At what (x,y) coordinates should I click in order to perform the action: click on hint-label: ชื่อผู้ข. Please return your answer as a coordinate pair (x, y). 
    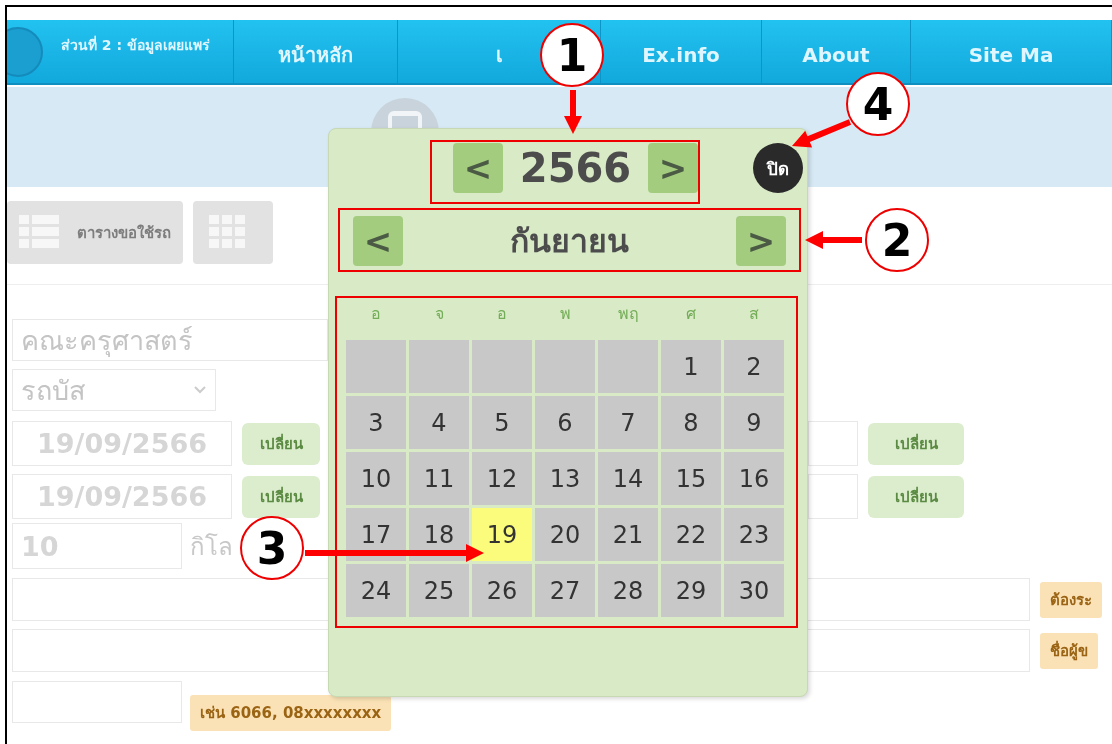
    Looking at the image, I should click on (1069, 650).